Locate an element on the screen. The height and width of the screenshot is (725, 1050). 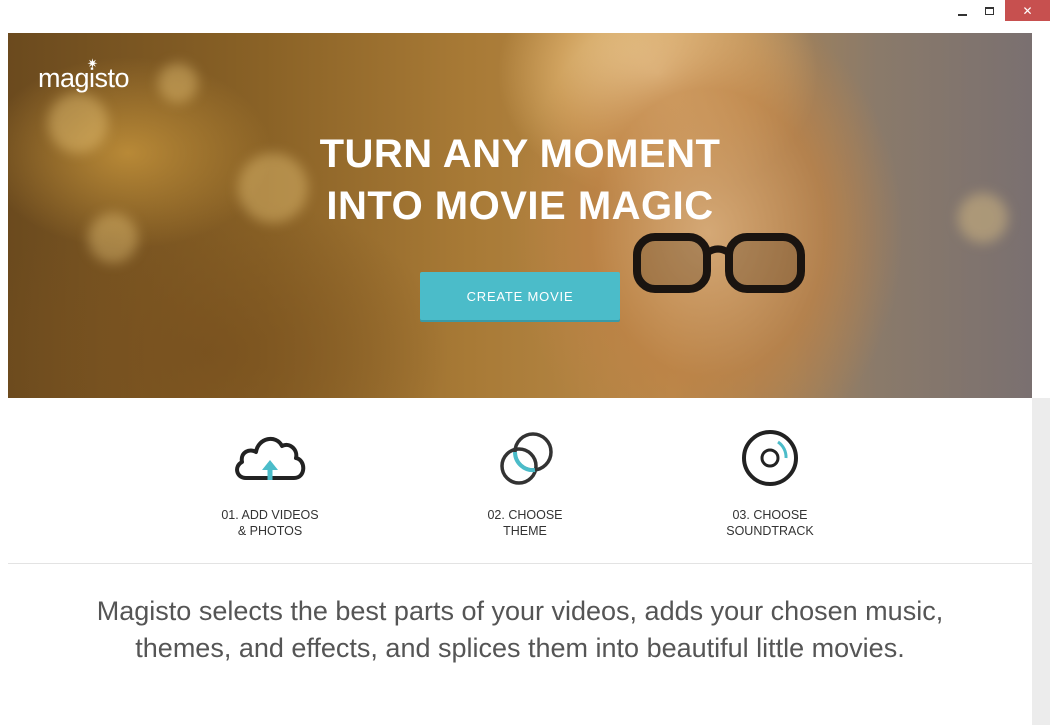
magisto-logo: magisto ✷ is located at coordinates (84, 75).